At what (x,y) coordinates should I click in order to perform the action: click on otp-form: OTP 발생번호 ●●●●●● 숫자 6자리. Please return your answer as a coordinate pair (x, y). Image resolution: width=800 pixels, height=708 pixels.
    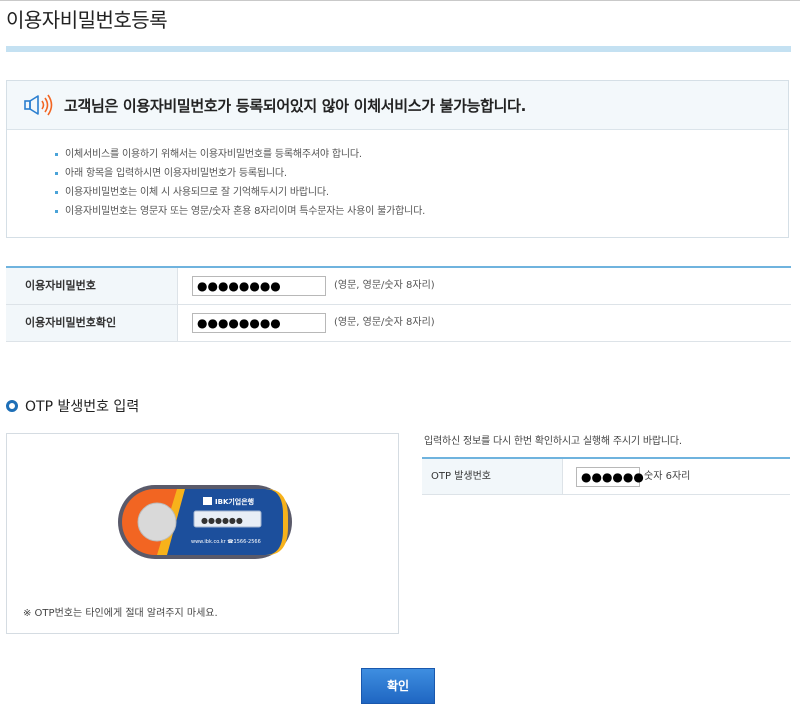
    Looking at the image, I should click on (606, 476).